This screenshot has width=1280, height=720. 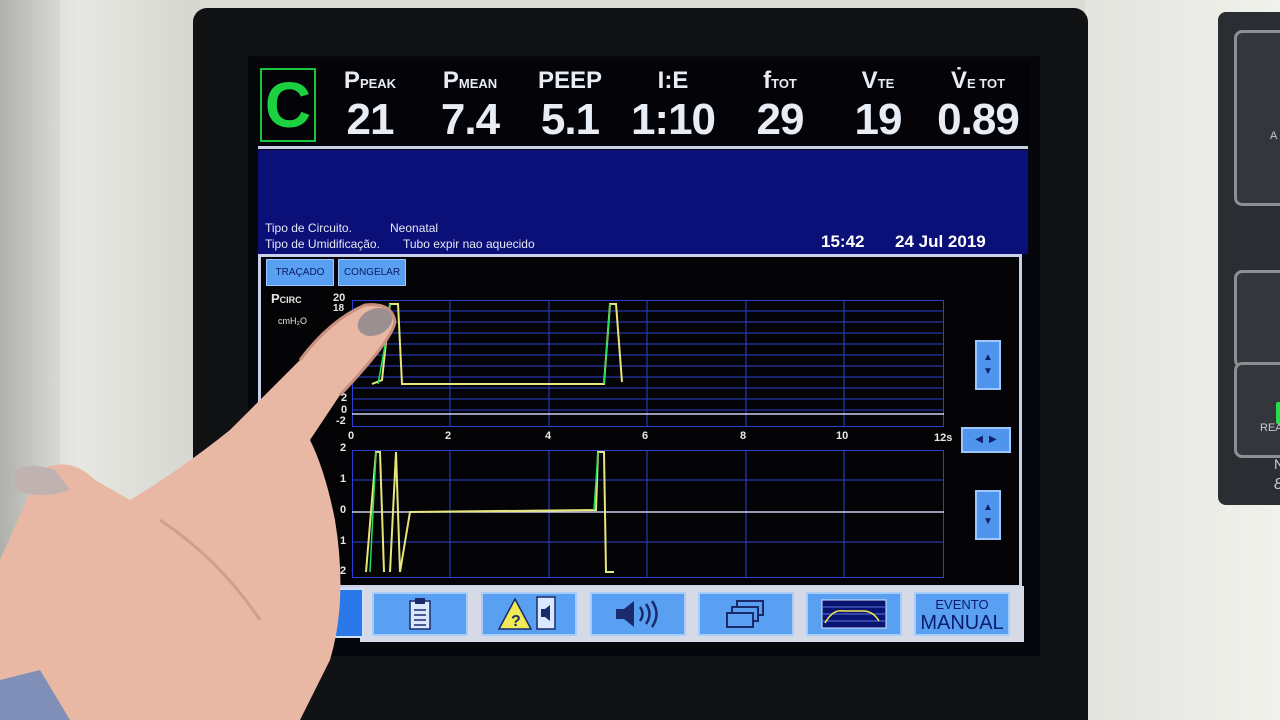 I want to click on param-ie-ratio: I:E 1:10, so click(x=673, y=105).